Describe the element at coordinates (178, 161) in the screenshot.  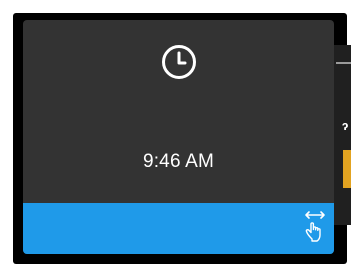
I see `time-display: 9:46 AM` at that location.